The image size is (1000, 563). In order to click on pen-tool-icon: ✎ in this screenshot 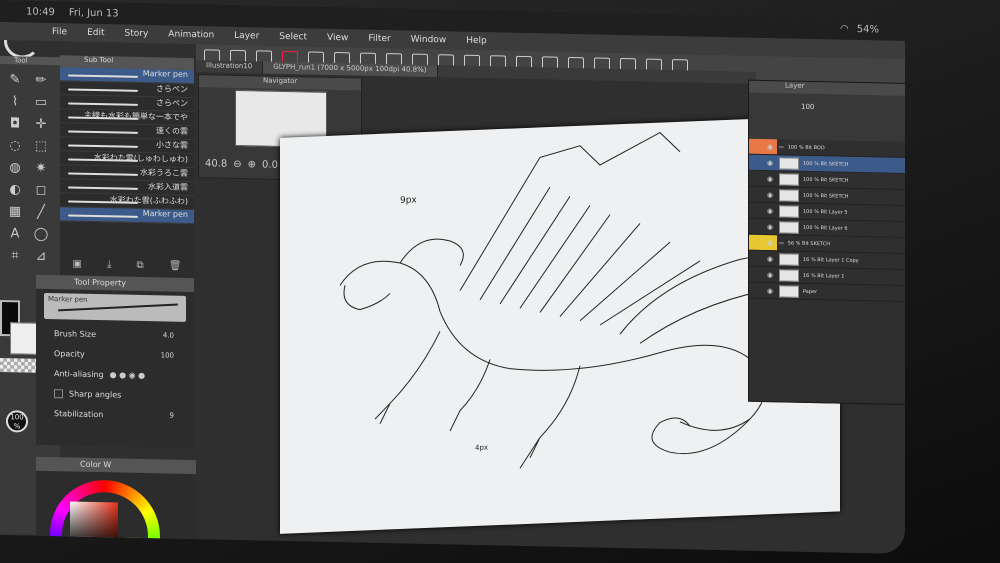, I will do `click(15, 80)`.